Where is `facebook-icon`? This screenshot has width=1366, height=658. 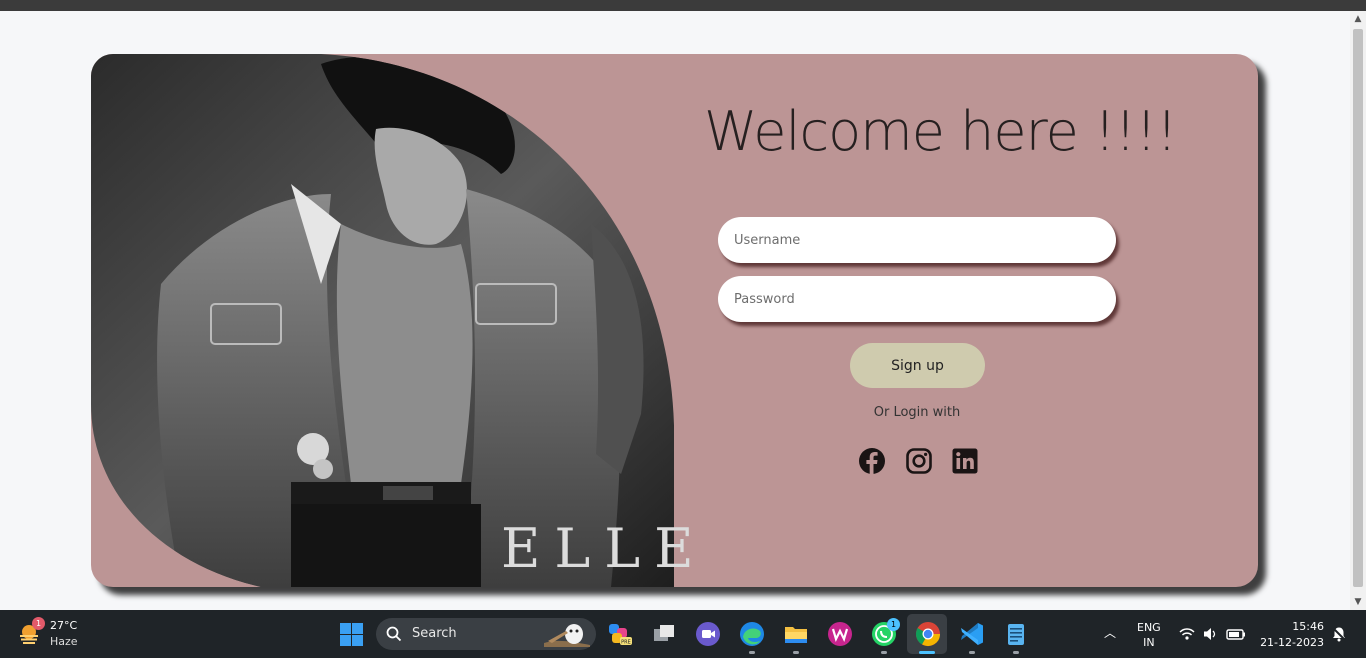 facebook-icon is located at coordinates (872, 461).